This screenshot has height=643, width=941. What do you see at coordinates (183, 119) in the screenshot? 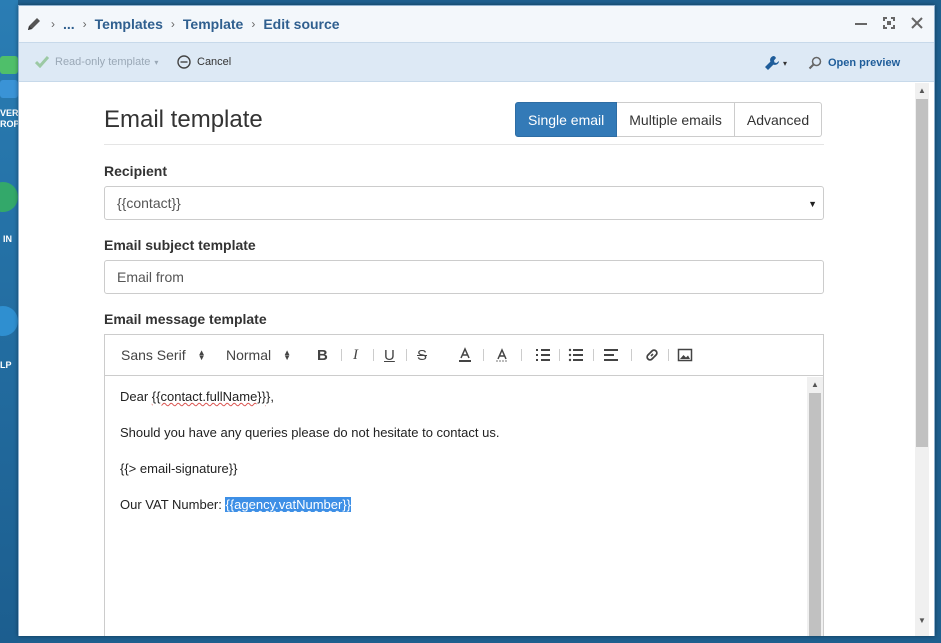
I see `page-title: Email template` at bounding box center [183, 119].